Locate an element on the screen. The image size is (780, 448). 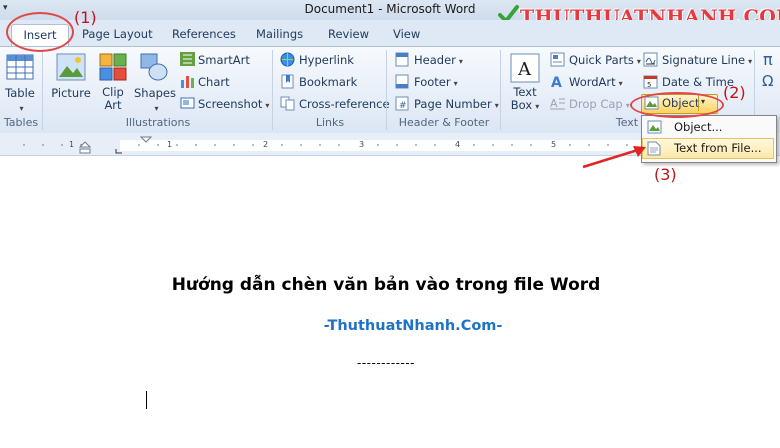
annotation-step-3: (3) is located at coordinates (665, 174).